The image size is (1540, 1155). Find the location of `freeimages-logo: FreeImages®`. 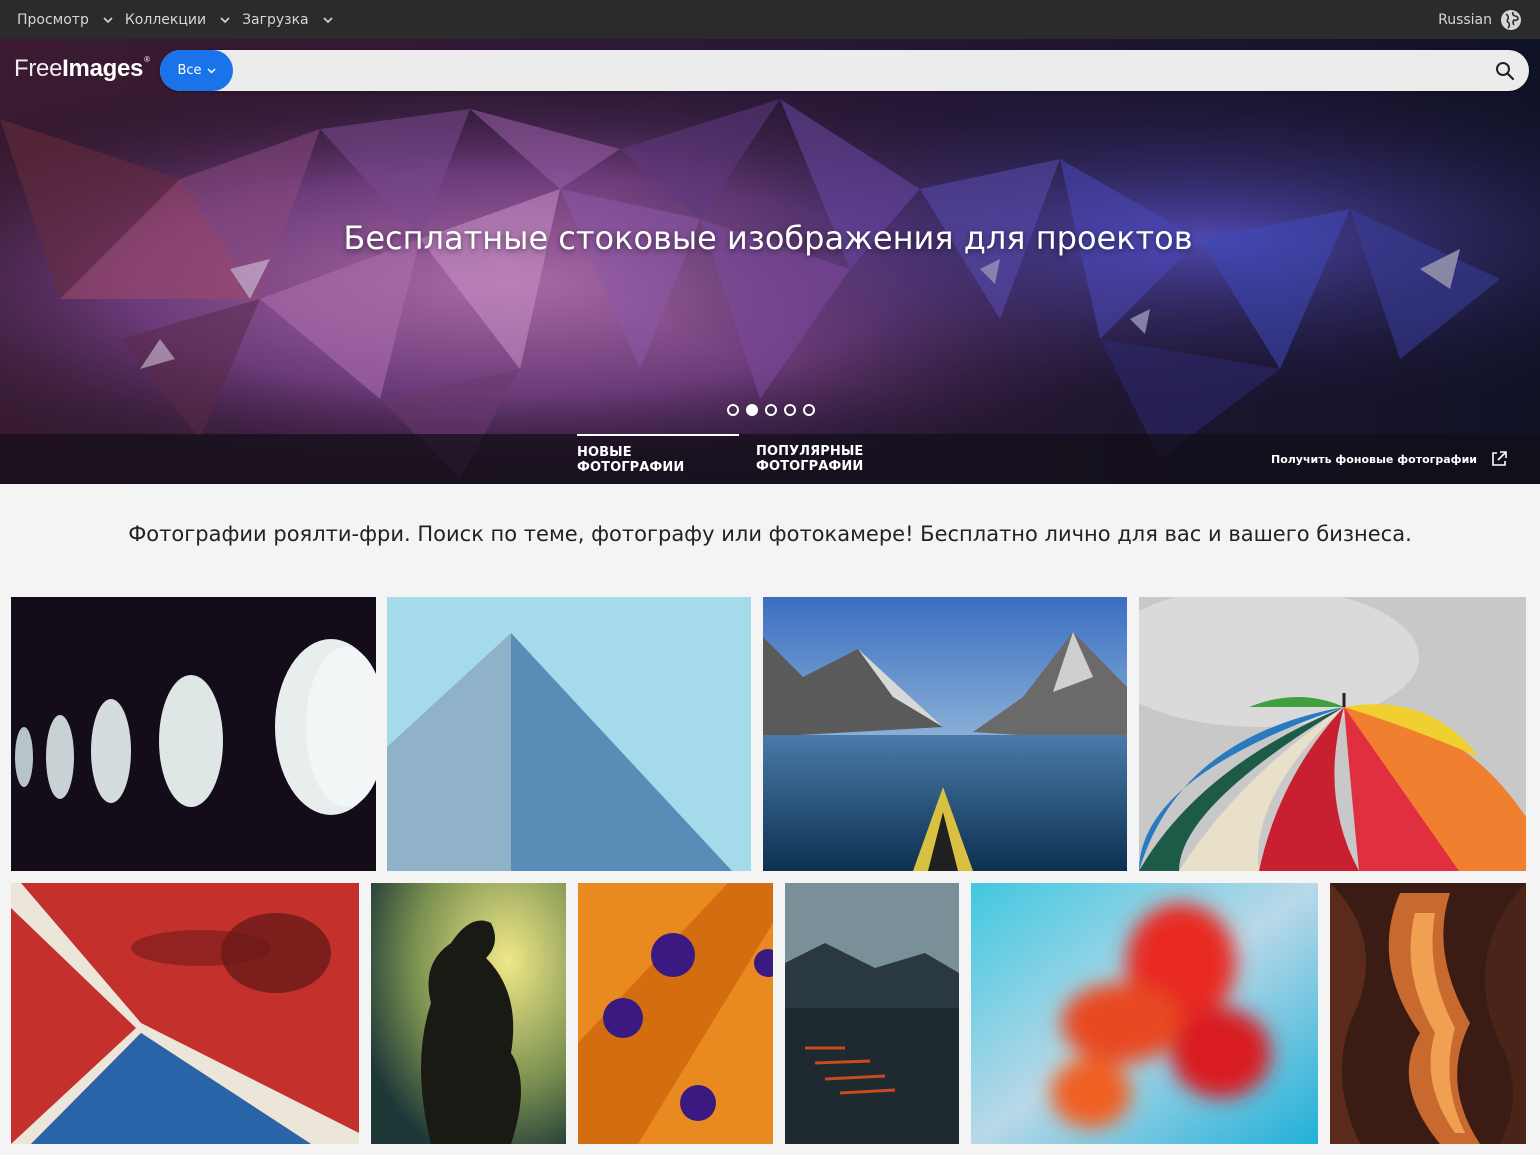

freeimages-logo: FreeImages® is located at coordinates (82, 69).